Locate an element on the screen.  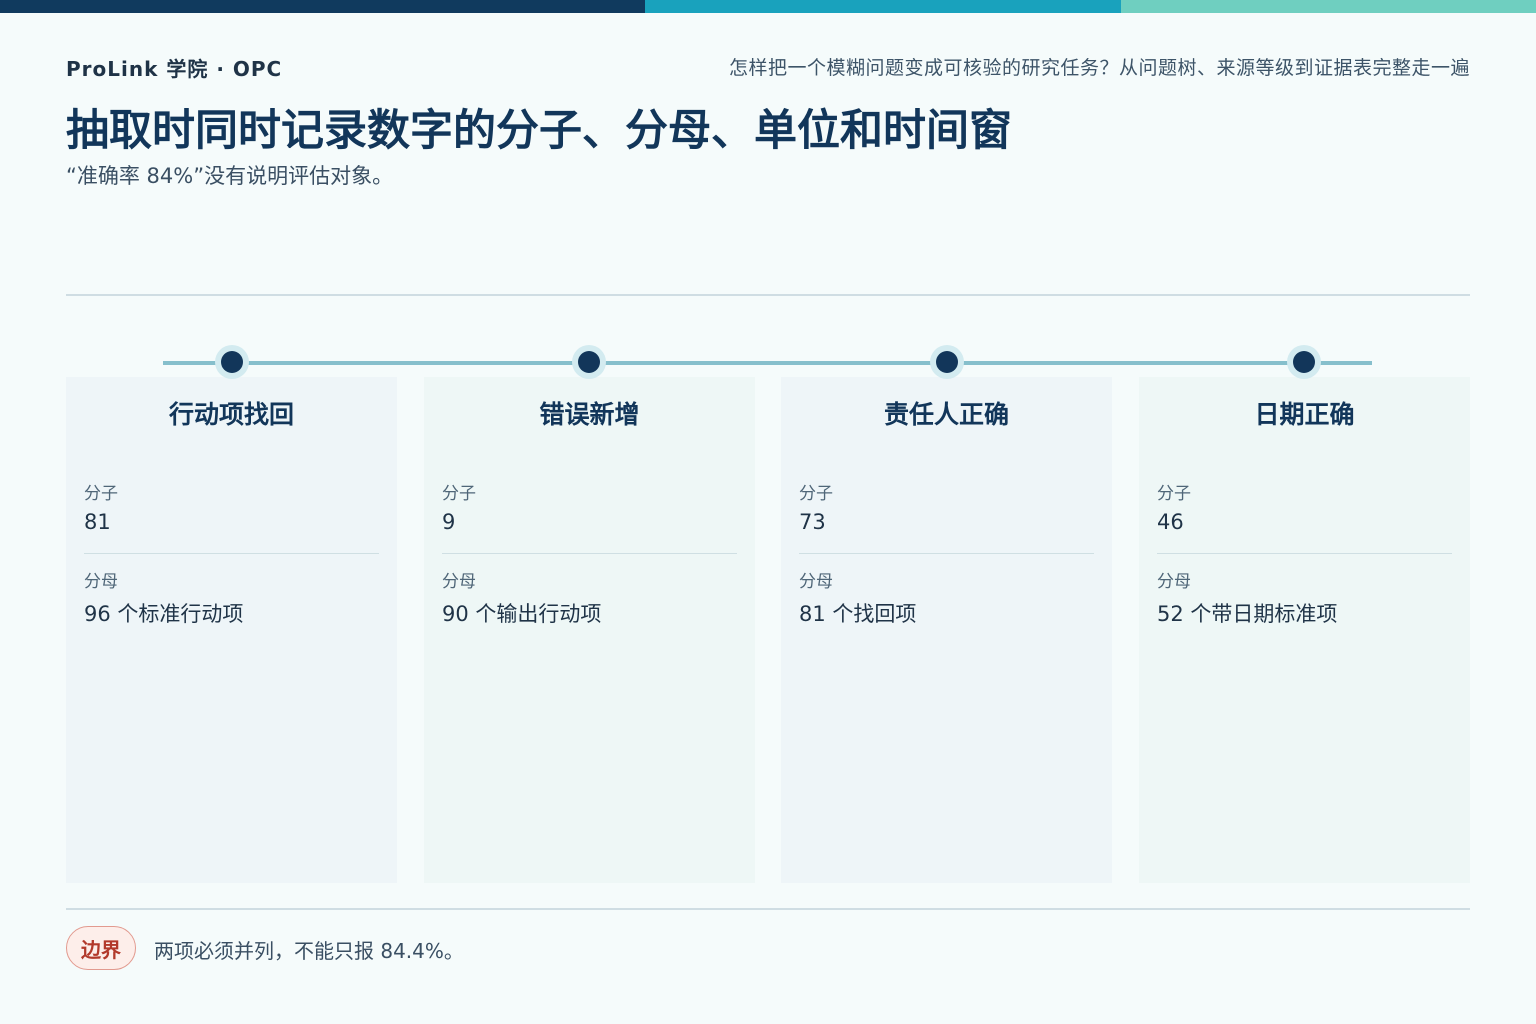
numerator-value: 73 is located at coordinates (812, 522).